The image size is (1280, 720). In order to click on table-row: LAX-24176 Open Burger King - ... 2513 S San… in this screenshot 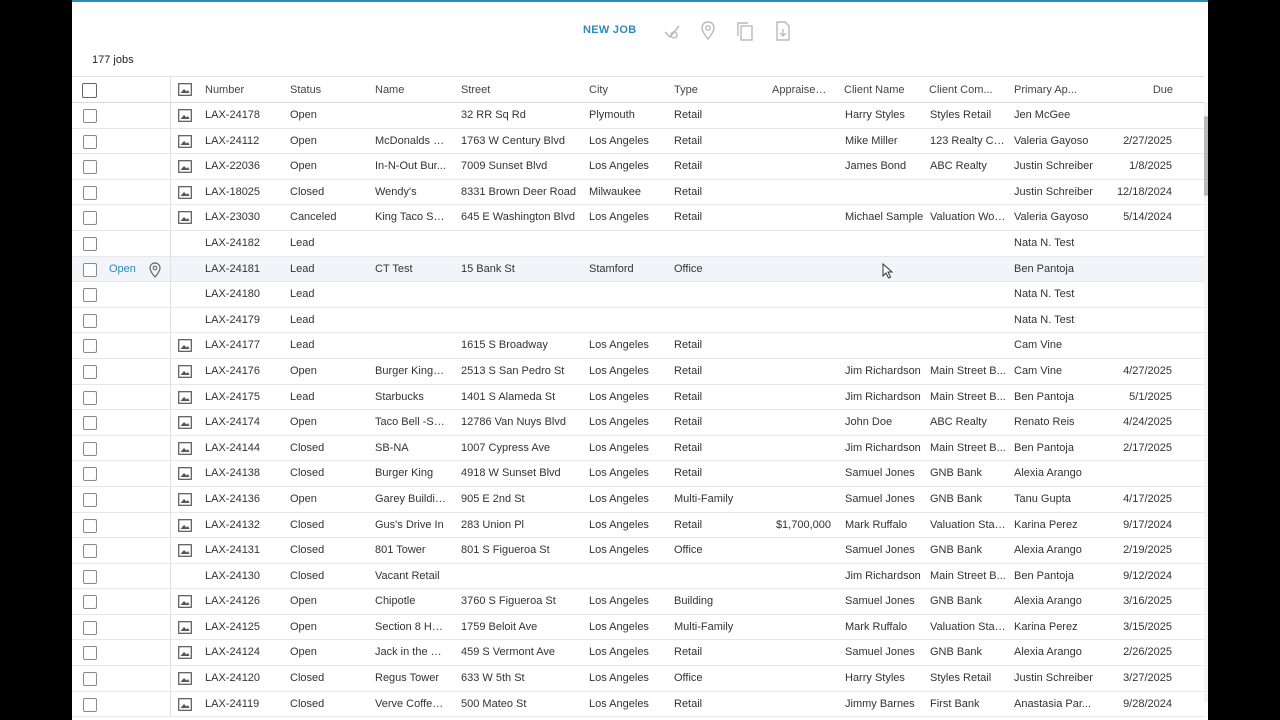, I will do `click(638, 371)`.